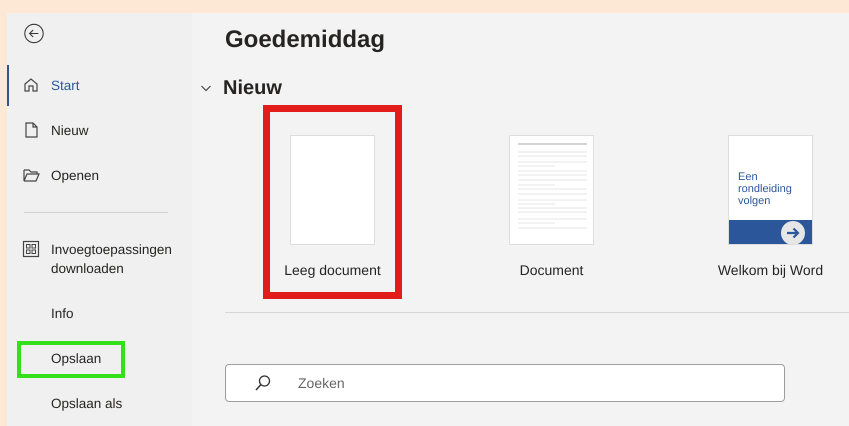  I want to click on section-heading: Nieuw, so click(252, 88).